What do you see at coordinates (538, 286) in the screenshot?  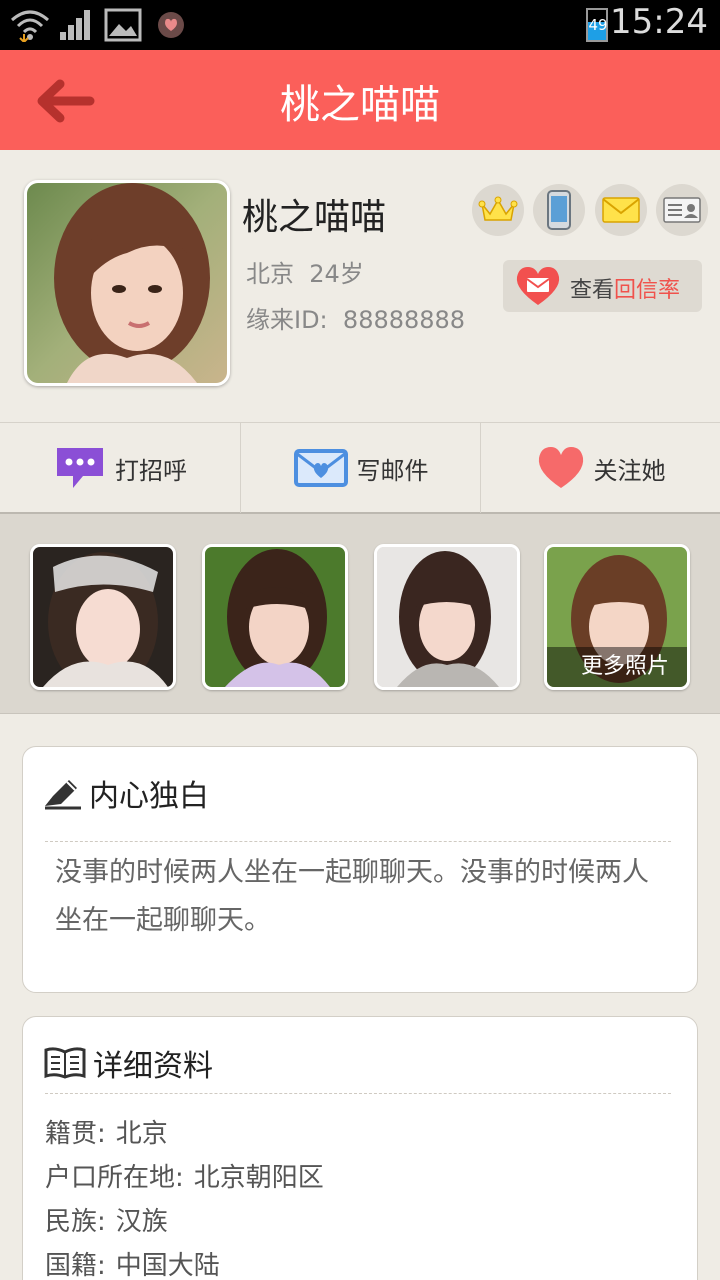 I see `heart-mail-icon` at bounding box center [538, 286].